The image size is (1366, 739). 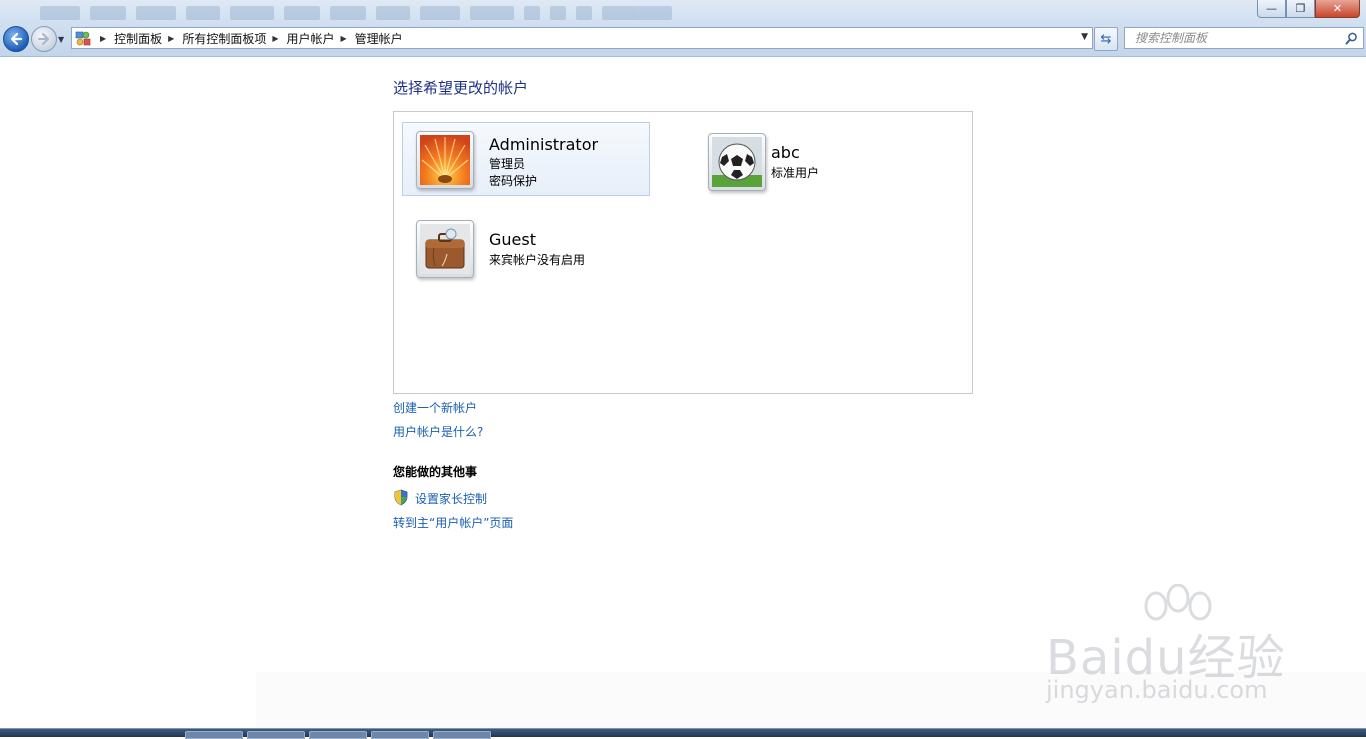 I want to click on forward-arrow-icon, so click(x=43, y=39).